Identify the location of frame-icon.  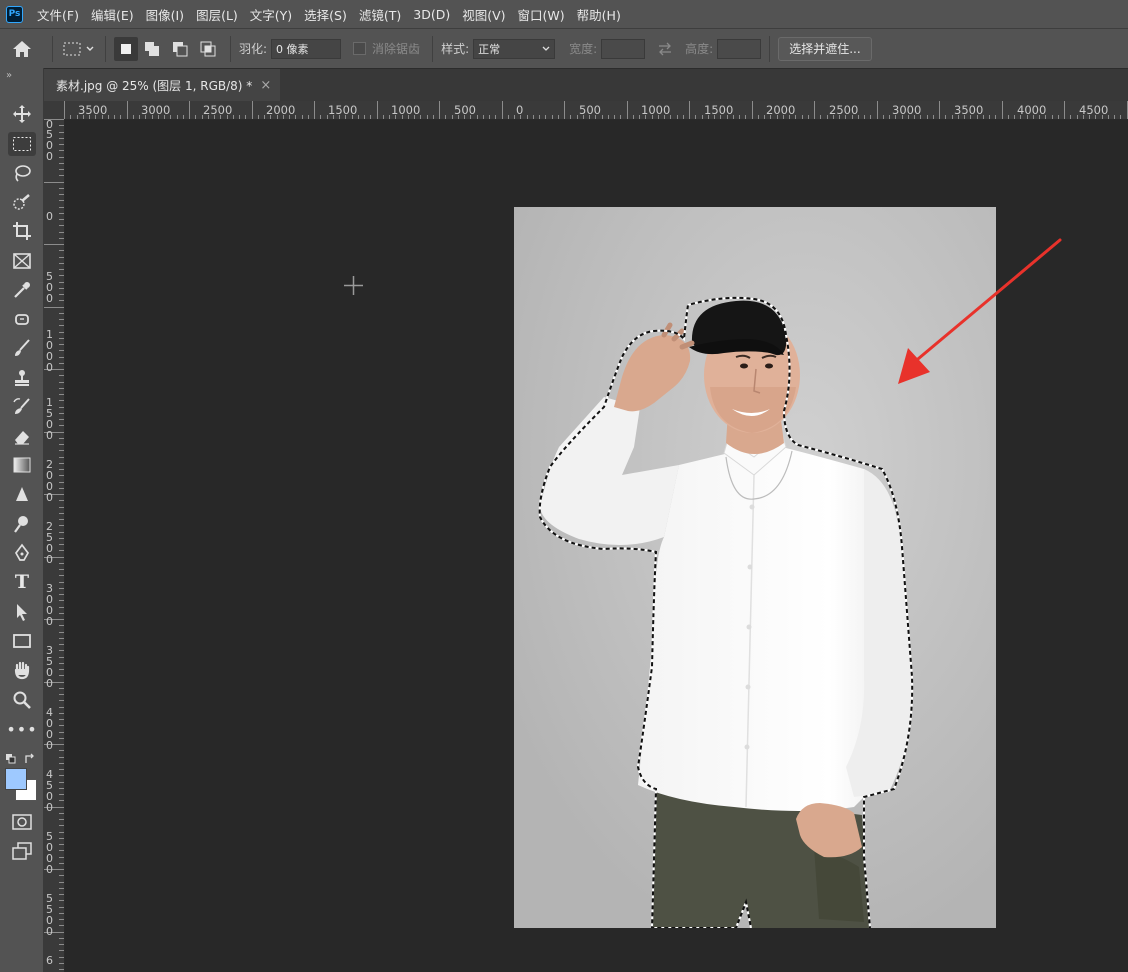
(22, 261).